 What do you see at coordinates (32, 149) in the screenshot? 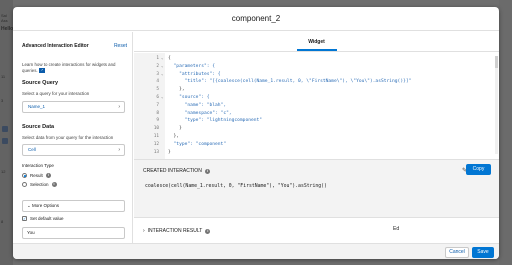
I see `source-data-value: Cell` at bounding box center [32, 149].